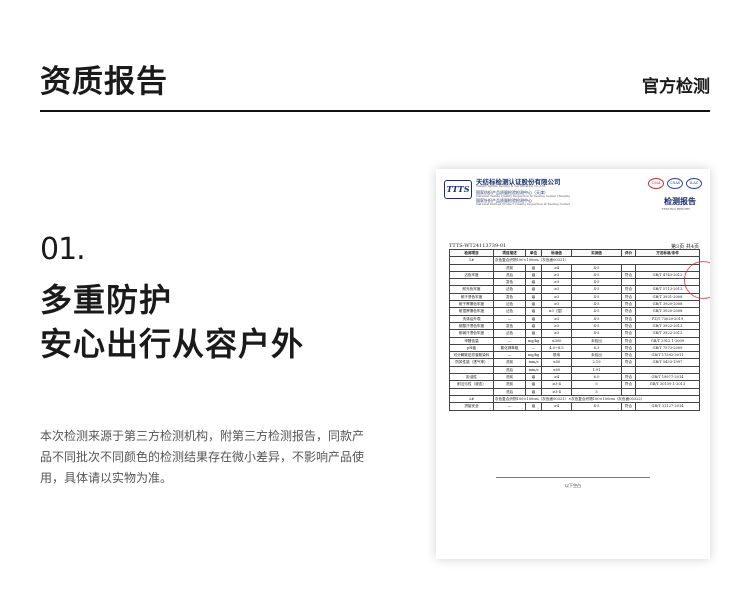  I want to click on table-cell: 1#, so click(471, 260).